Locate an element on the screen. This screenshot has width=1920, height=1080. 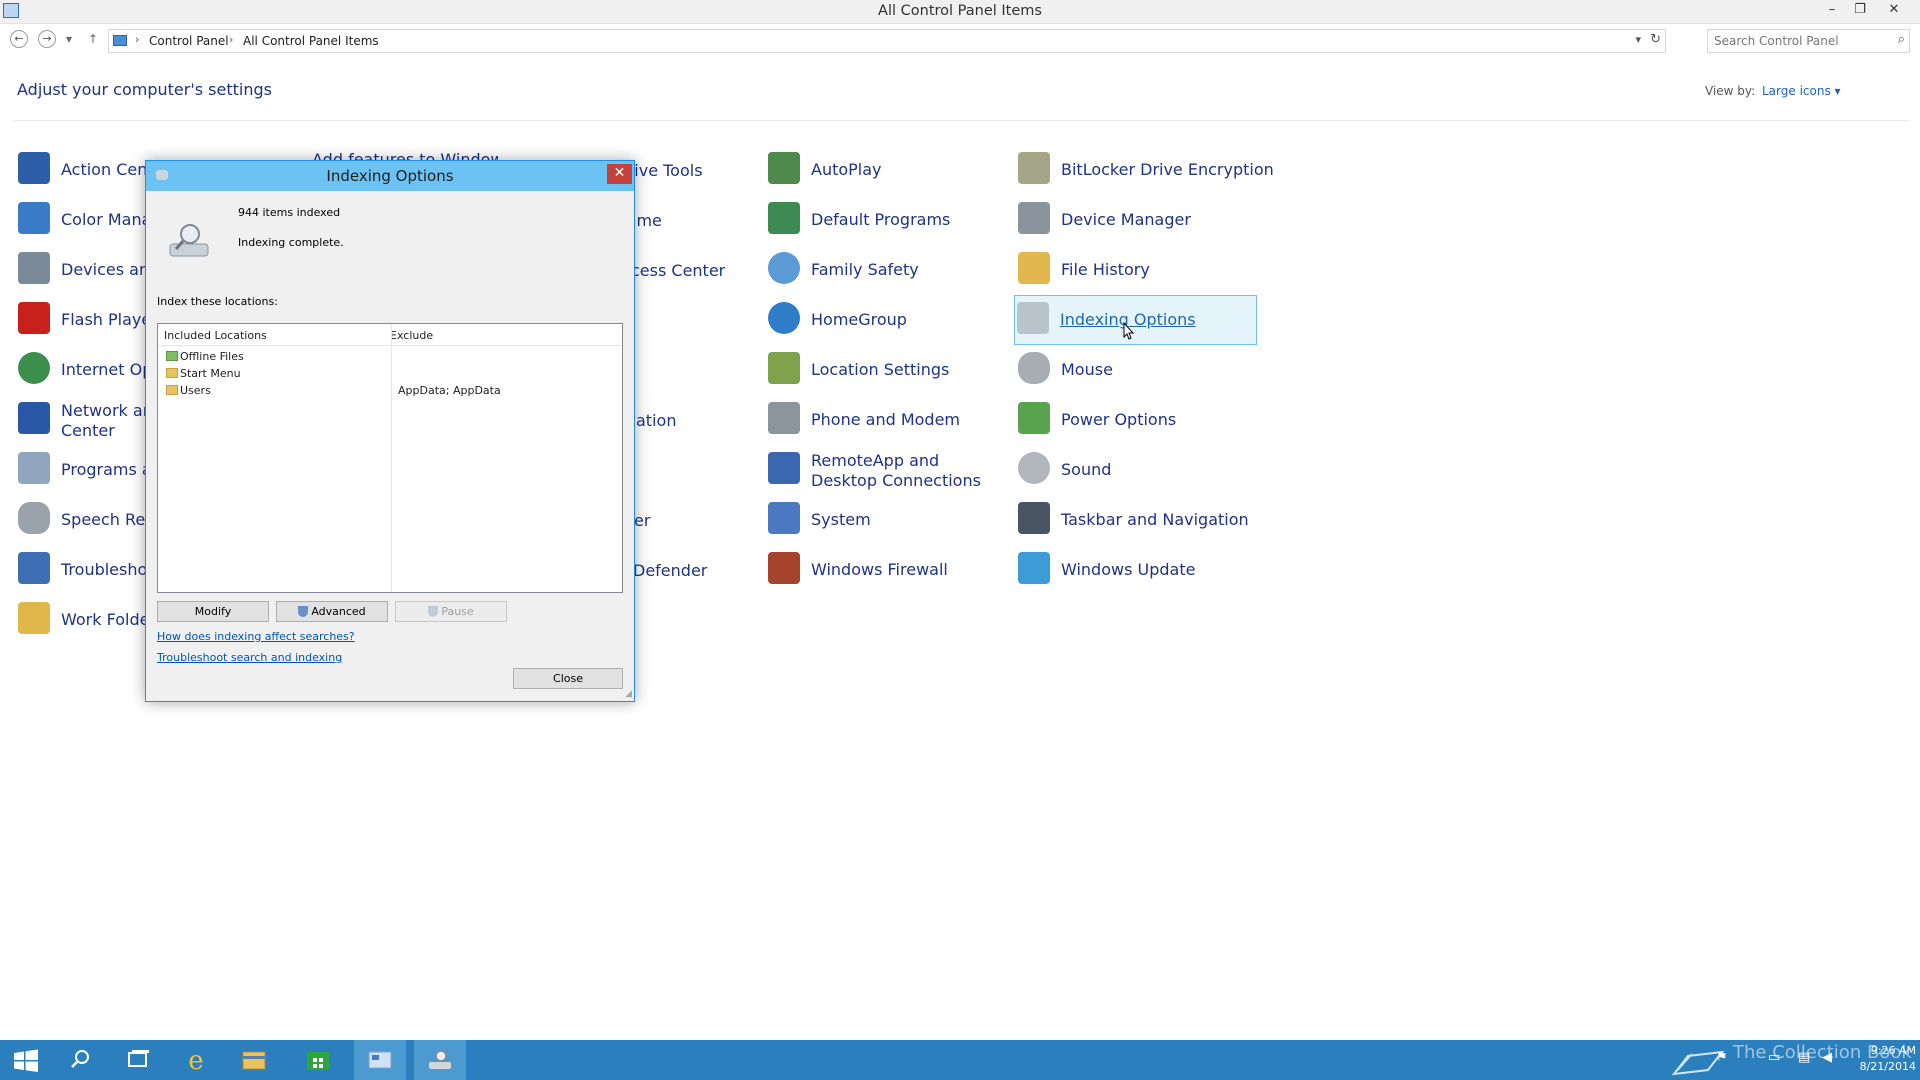
view-by-dropdown: Large icons ▾ is located at coordinates (1801, 91).